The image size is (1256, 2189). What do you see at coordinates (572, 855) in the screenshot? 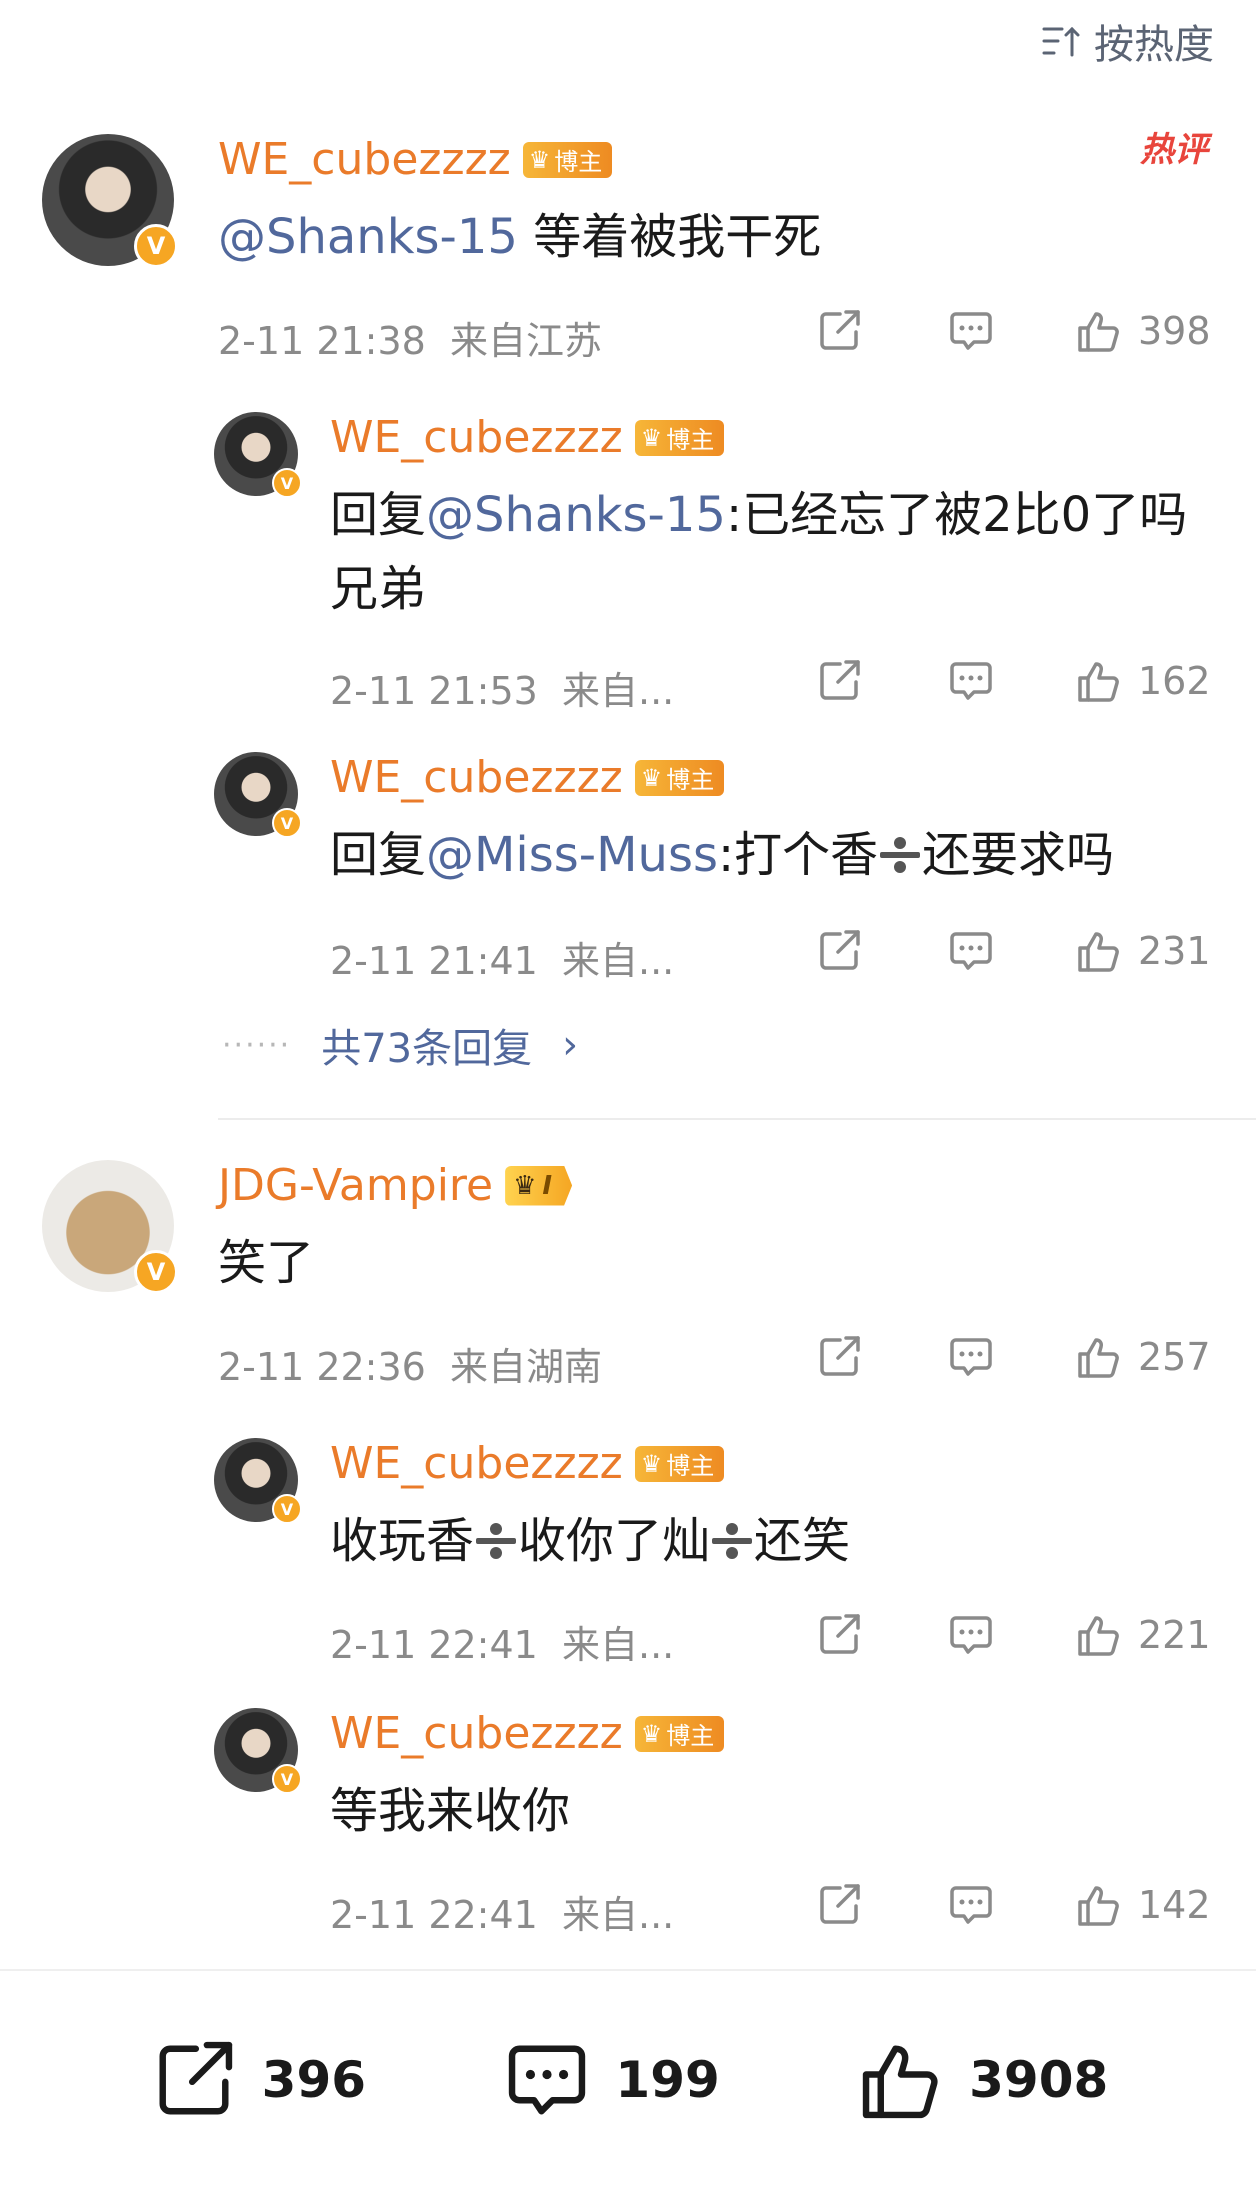
I see `mention-link: @Miss-Muss` at bounding box center [572, 855].